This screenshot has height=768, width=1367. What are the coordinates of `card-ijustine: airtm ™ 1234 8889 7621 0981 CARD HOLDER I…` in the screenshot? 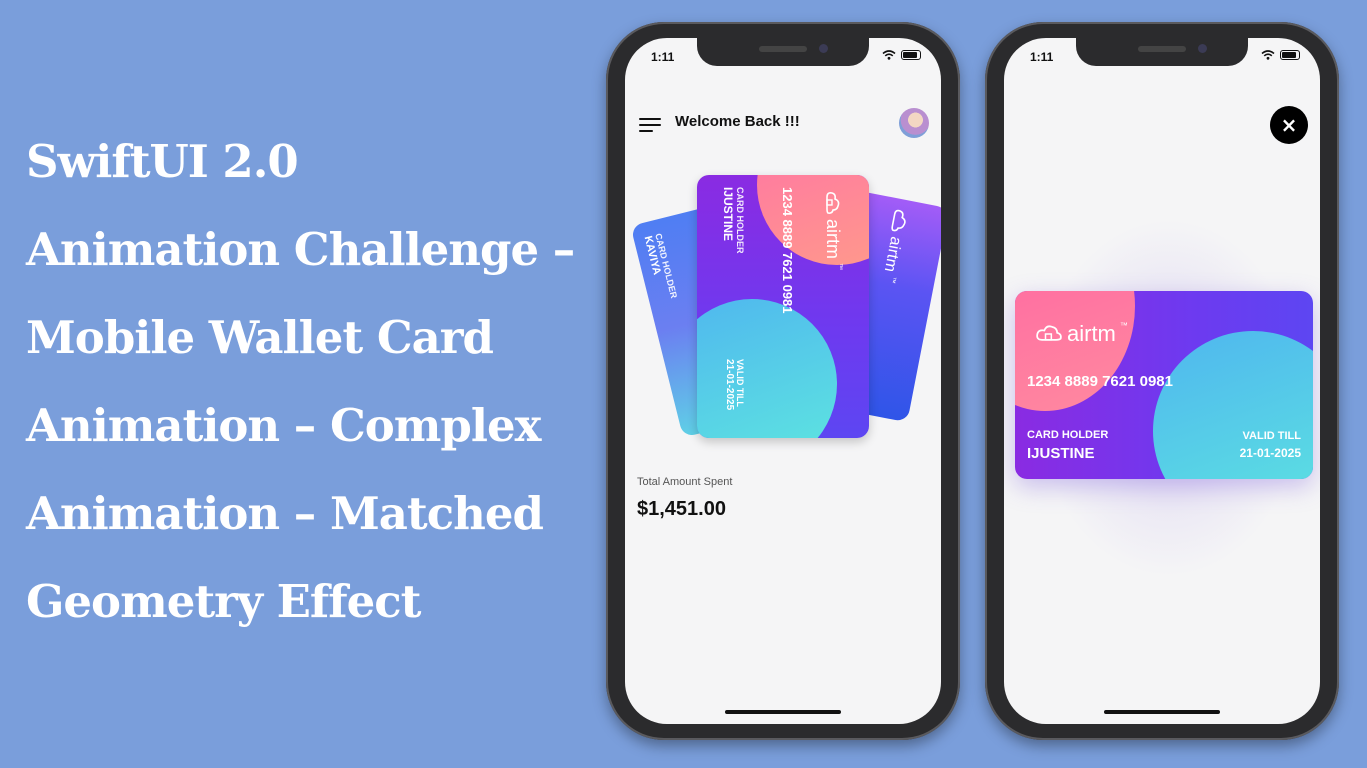 It's located at (783, 306).